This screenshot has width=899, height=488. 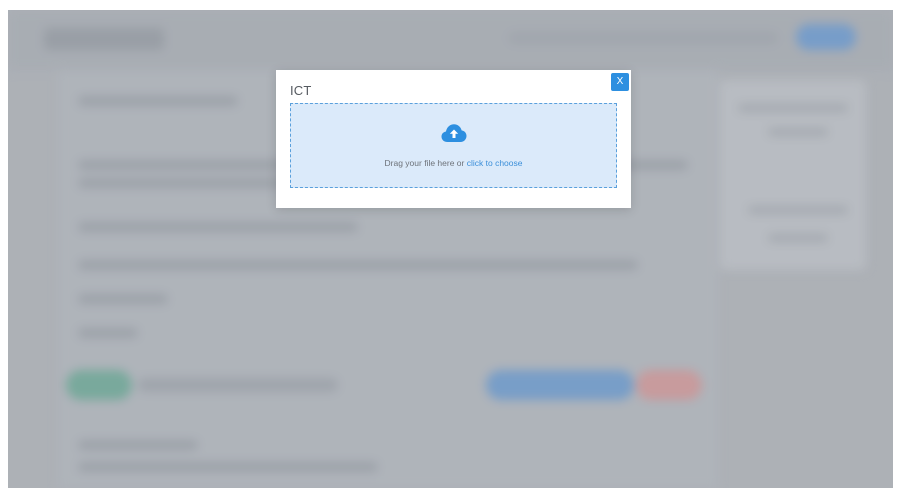 I want to click on cloud-upload-icon, so click(x=454, y=133).